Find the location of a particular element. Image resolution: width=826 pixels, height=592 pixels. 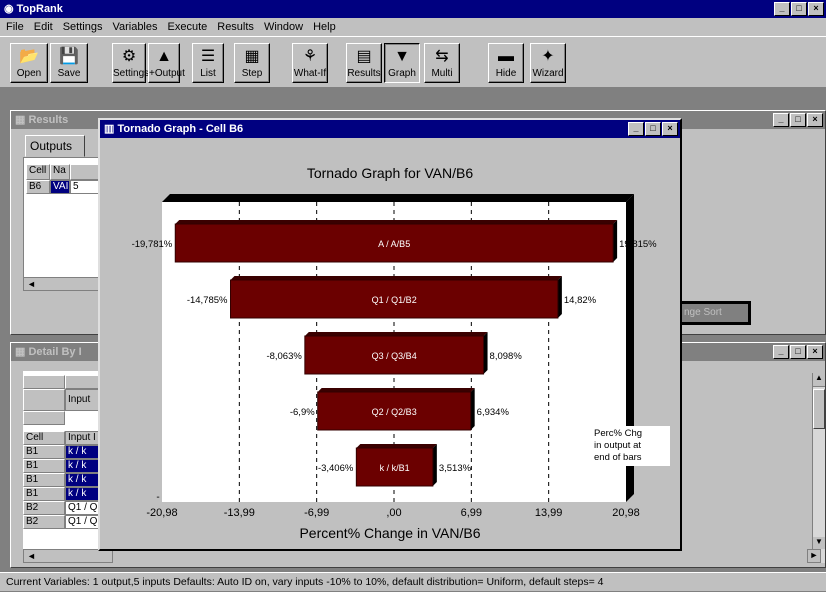

range-sort-label: nge Sort is located at coordinates (715, 313).